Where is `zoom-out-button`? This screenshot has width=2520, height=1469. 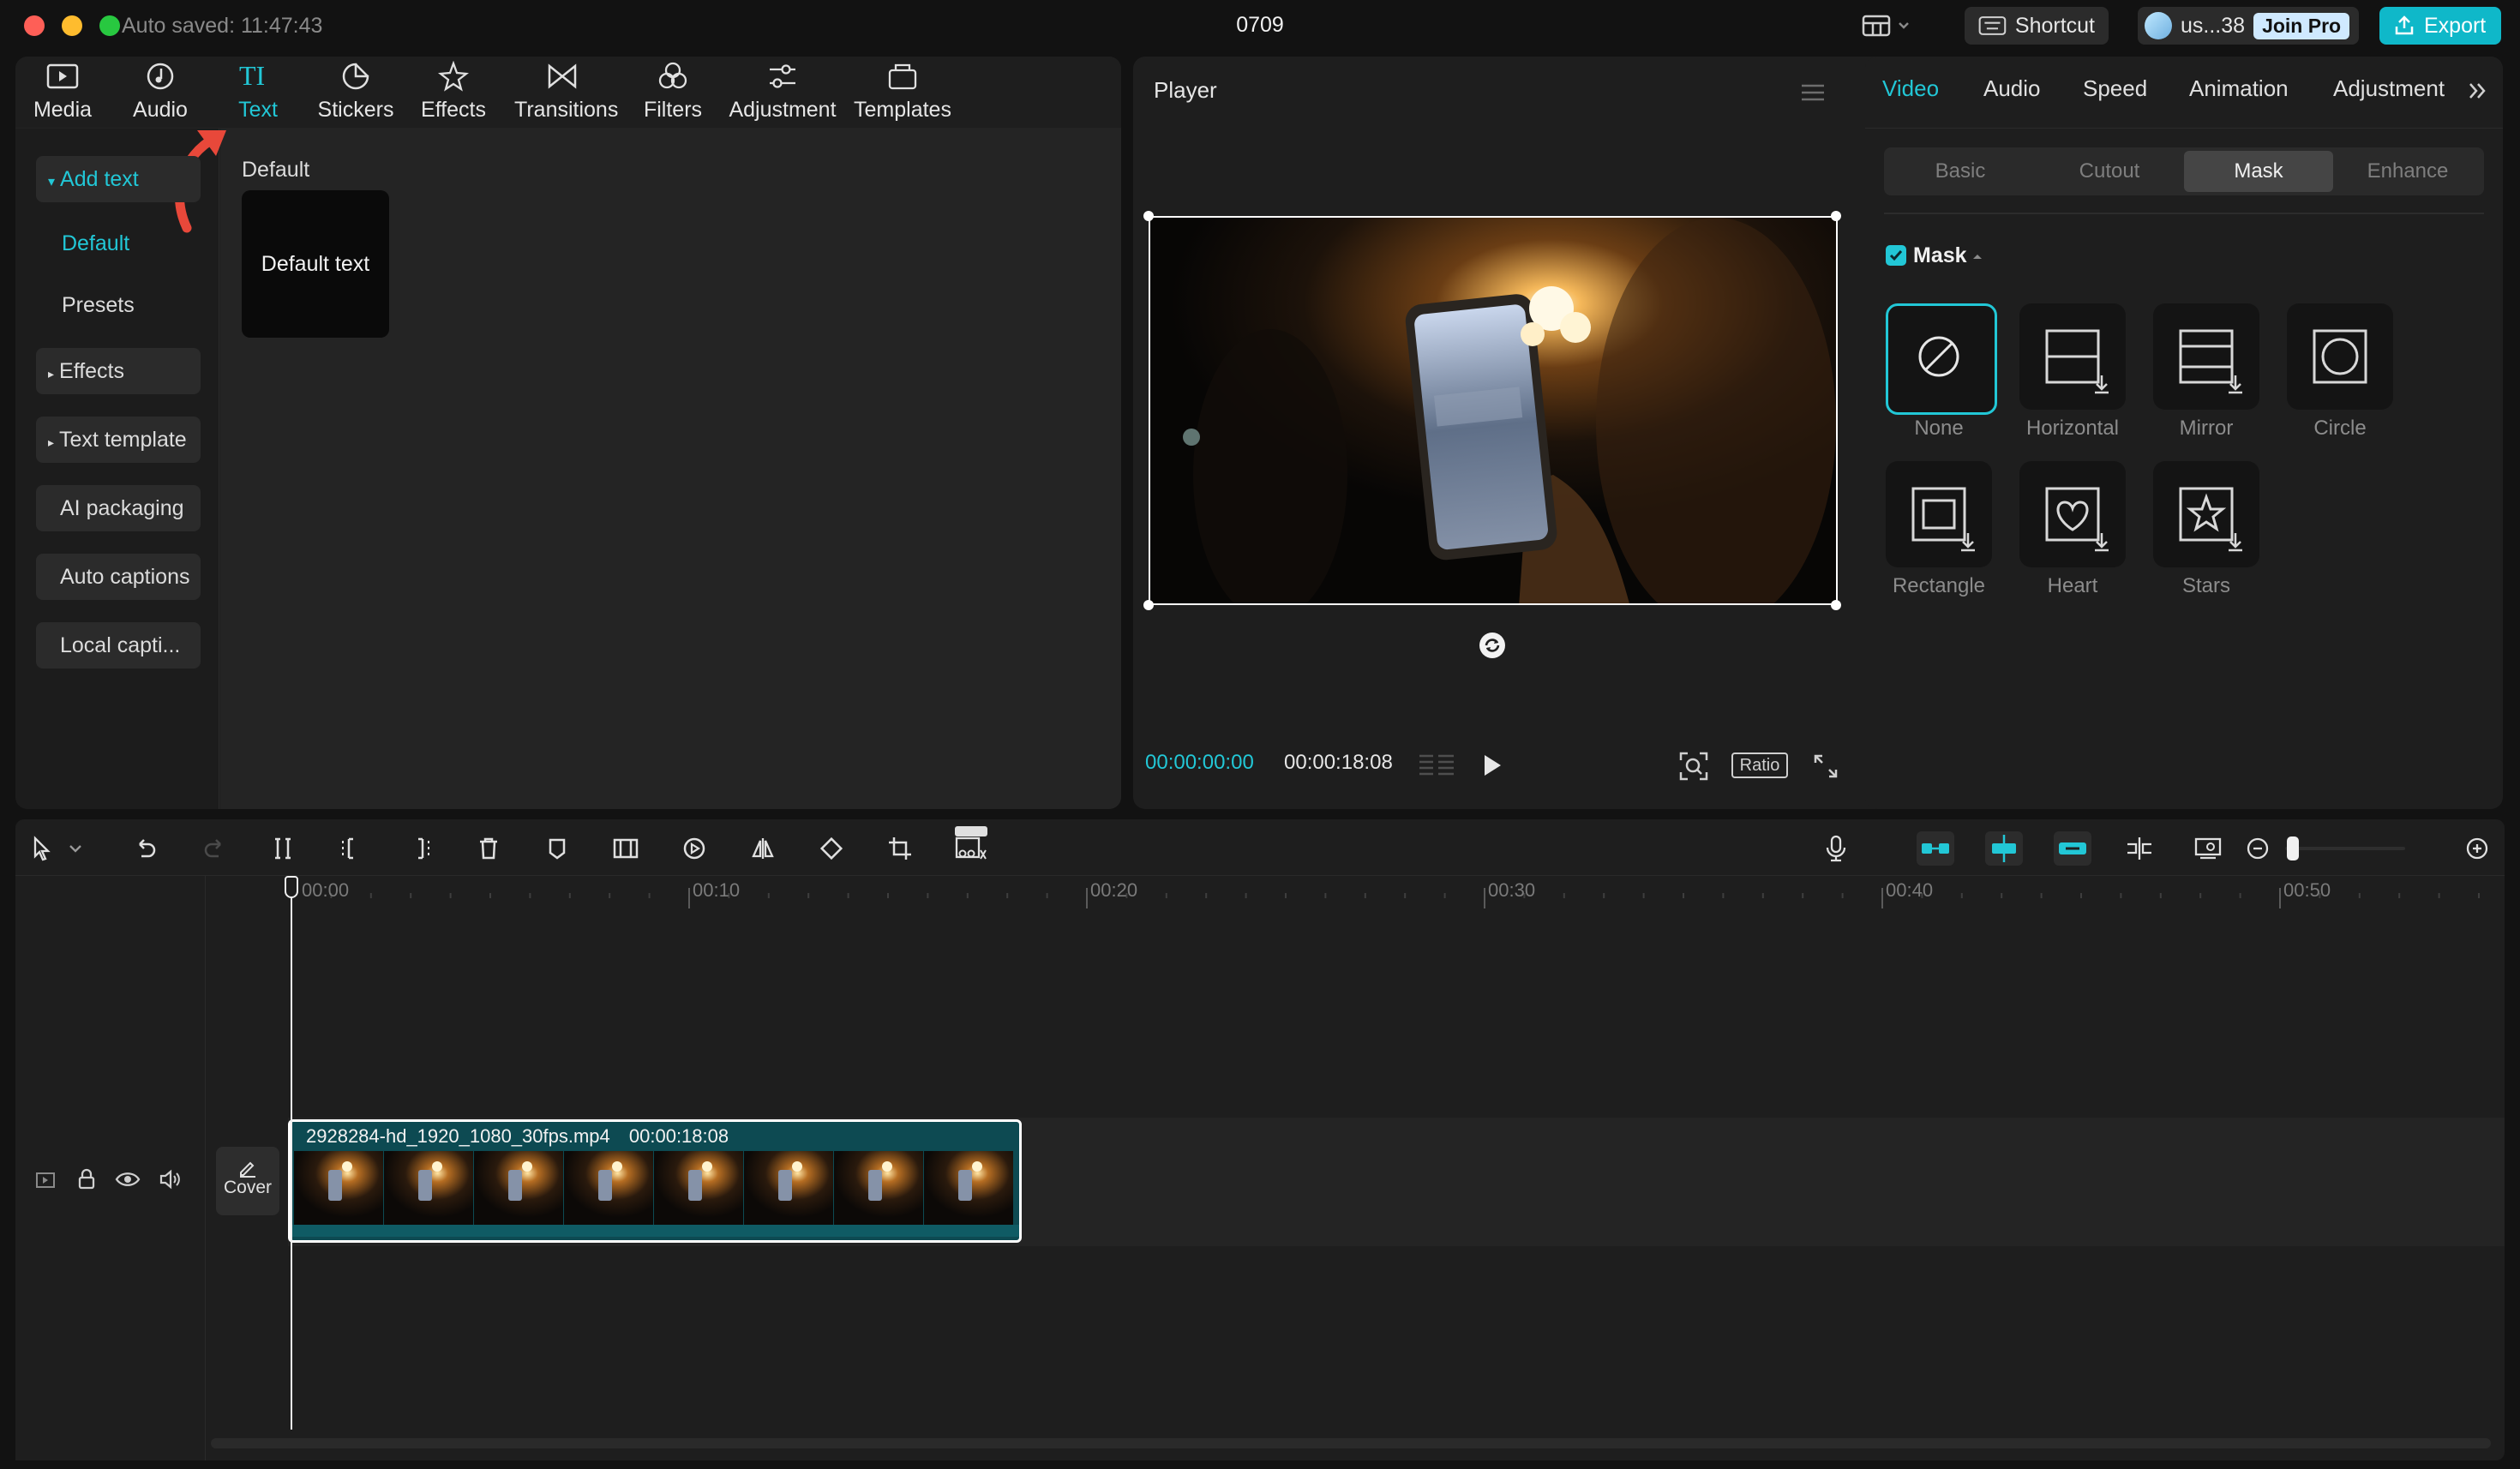
zoom-out-button is located at coordinates (2258, 848).